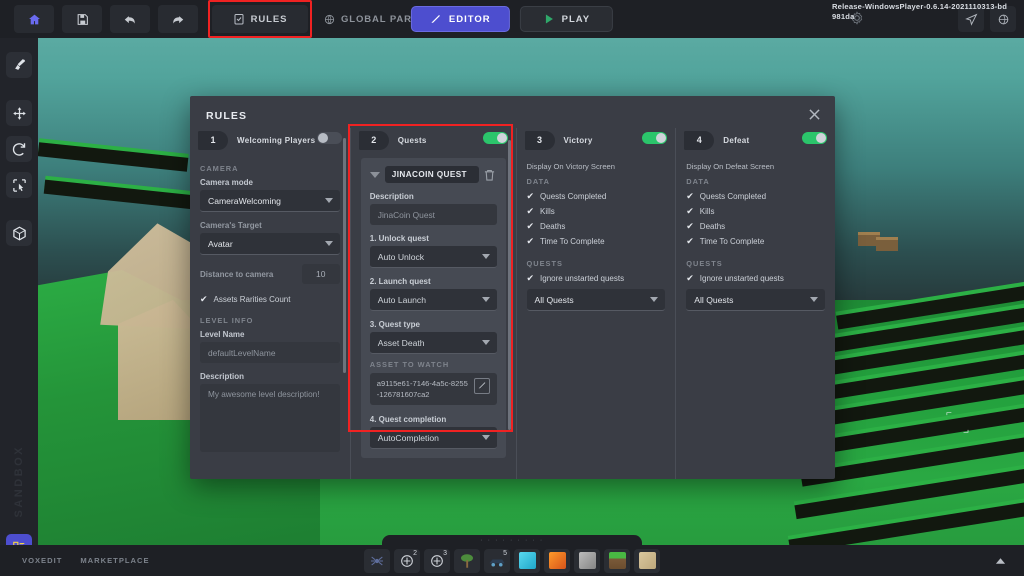 This screenshot has width=1024, height=576. I want to click on home-icon, so click(34, 19).